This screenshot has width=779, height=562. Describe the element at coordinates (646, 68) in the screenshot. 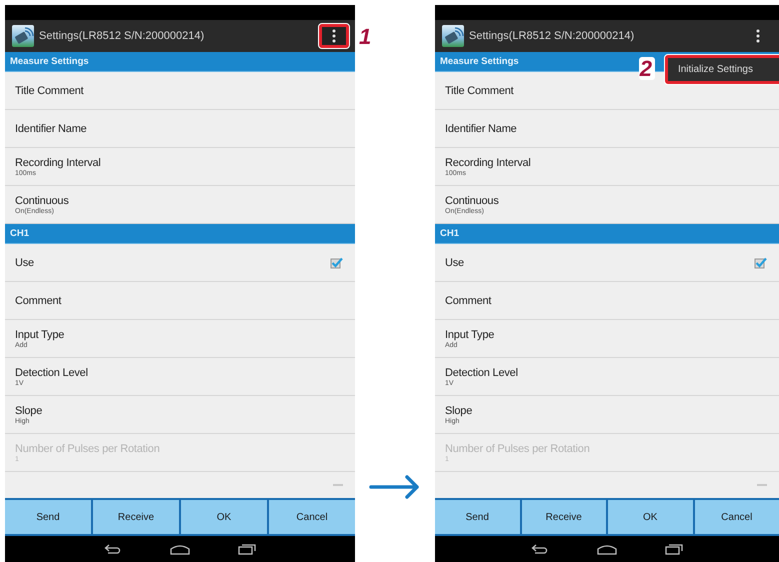

I see `step-number: 2` at that location.